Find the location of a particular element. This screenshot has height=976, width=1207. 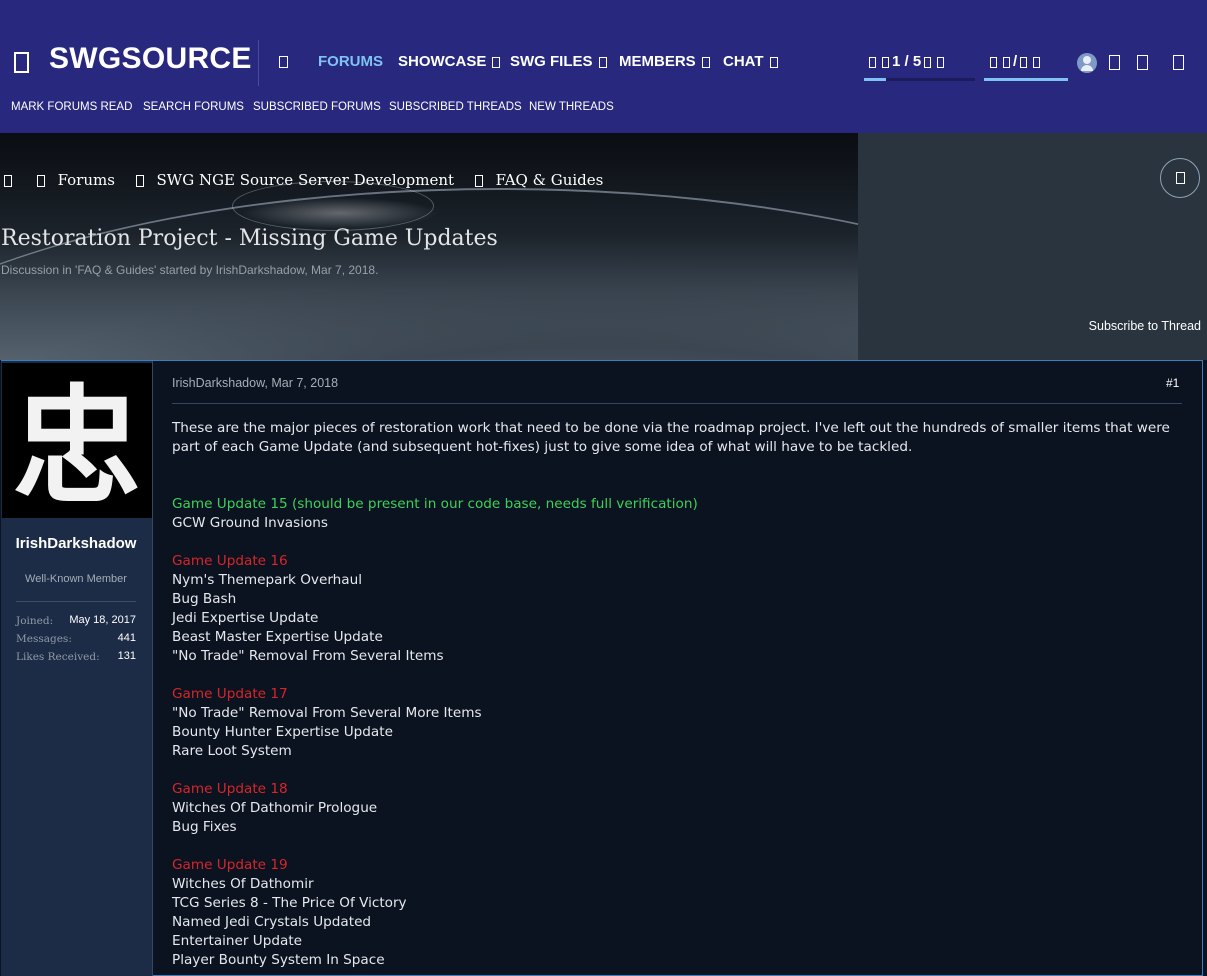

post-number: #1 is located at coordinates (1172, 383).